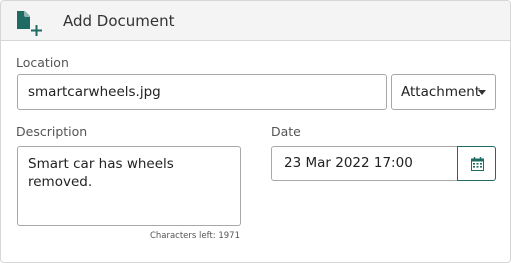 Image resolution: width=511 pixels, height=263 pixels. What do you see at coordinates (32, 23) in the screenshot?
I see `add-document-icon` at bounding box center [32, 23].